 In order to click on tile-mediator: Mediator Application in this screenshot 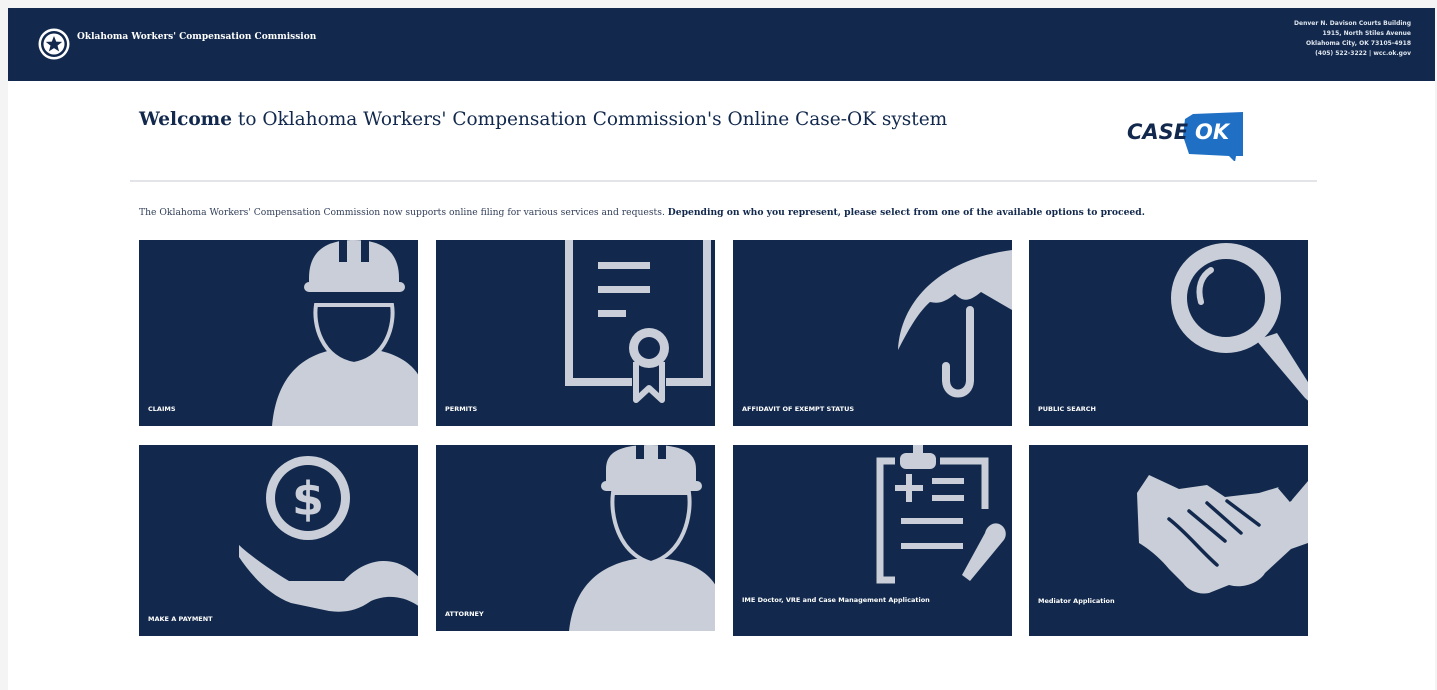, I will do `click(1168, 540)`.